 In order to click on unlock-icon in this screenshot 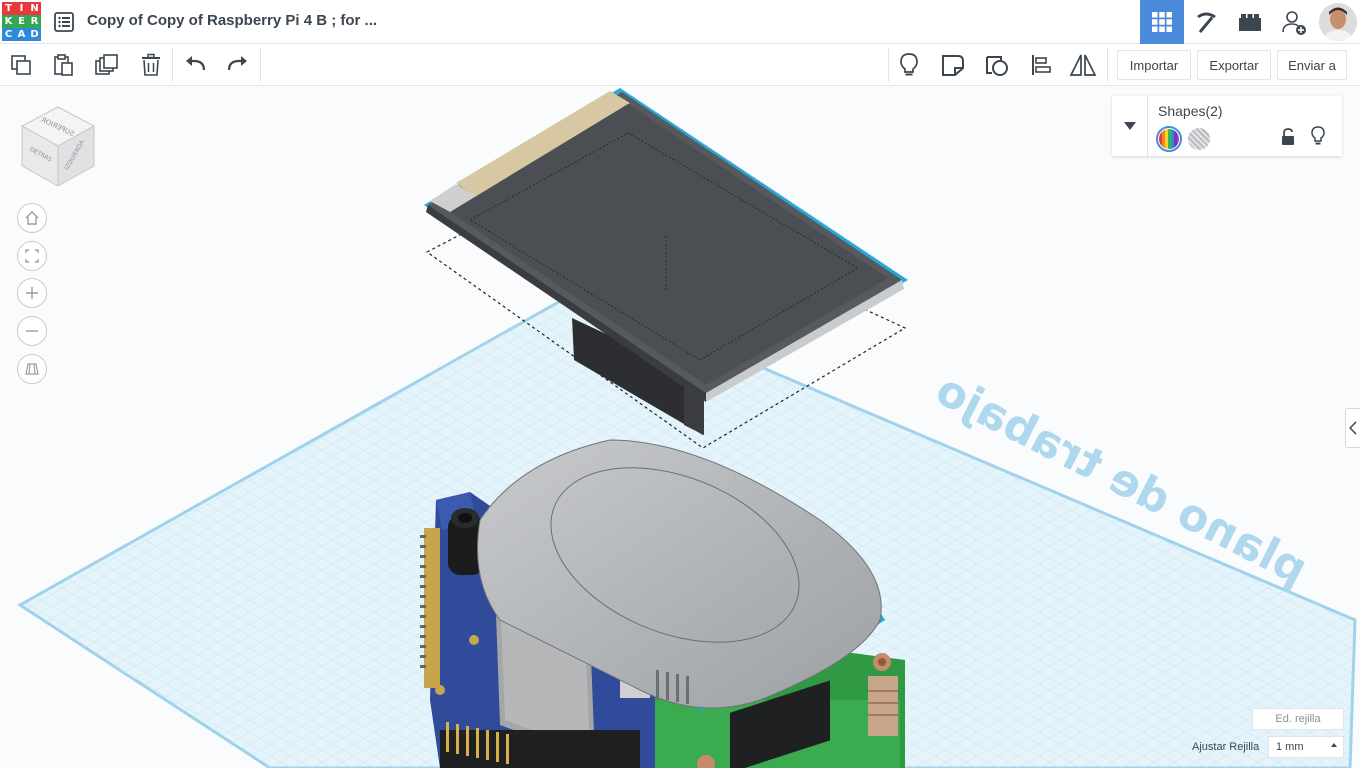, I will do `click(1288, 136)`.